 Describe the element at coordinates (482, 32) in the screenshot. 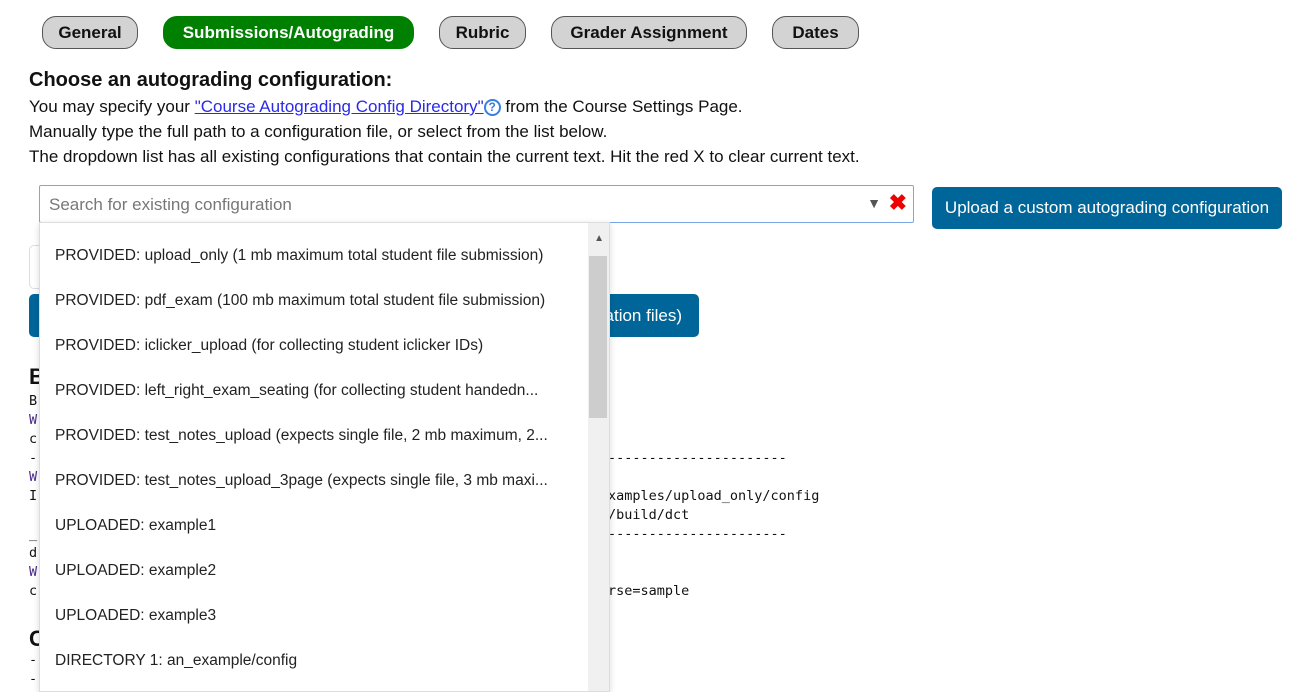

I see `tab-rubric: Rubric` at that location.